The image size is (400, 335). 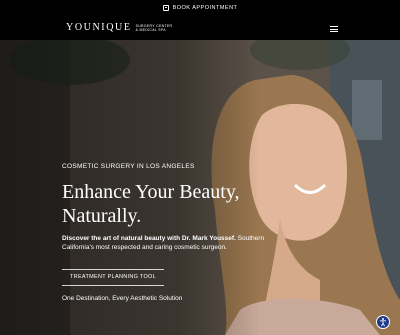 I want to click on accessibility-icon, so click(x=383, y=322).